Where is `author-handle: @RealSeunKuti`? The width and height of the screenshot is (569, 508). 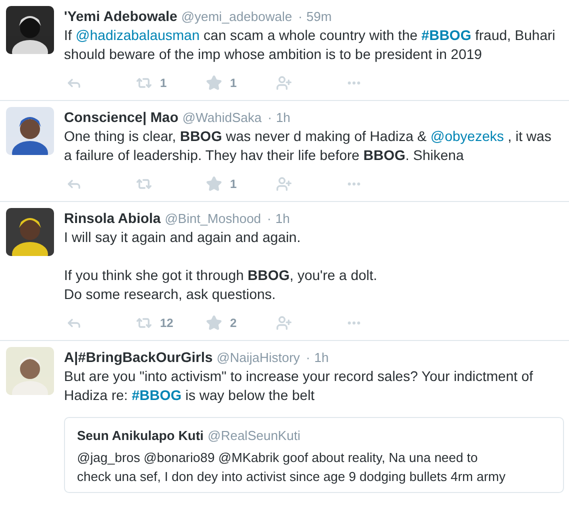
author-handle: @RealSeunKuti is located at coordinates (254, 436).